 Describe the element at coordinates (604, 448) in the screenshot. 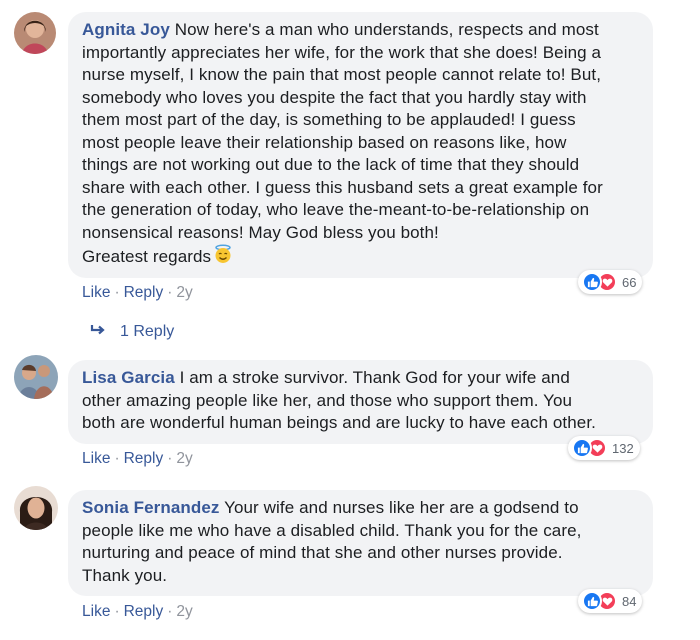

I see `reaction-summary: 132` at that location.